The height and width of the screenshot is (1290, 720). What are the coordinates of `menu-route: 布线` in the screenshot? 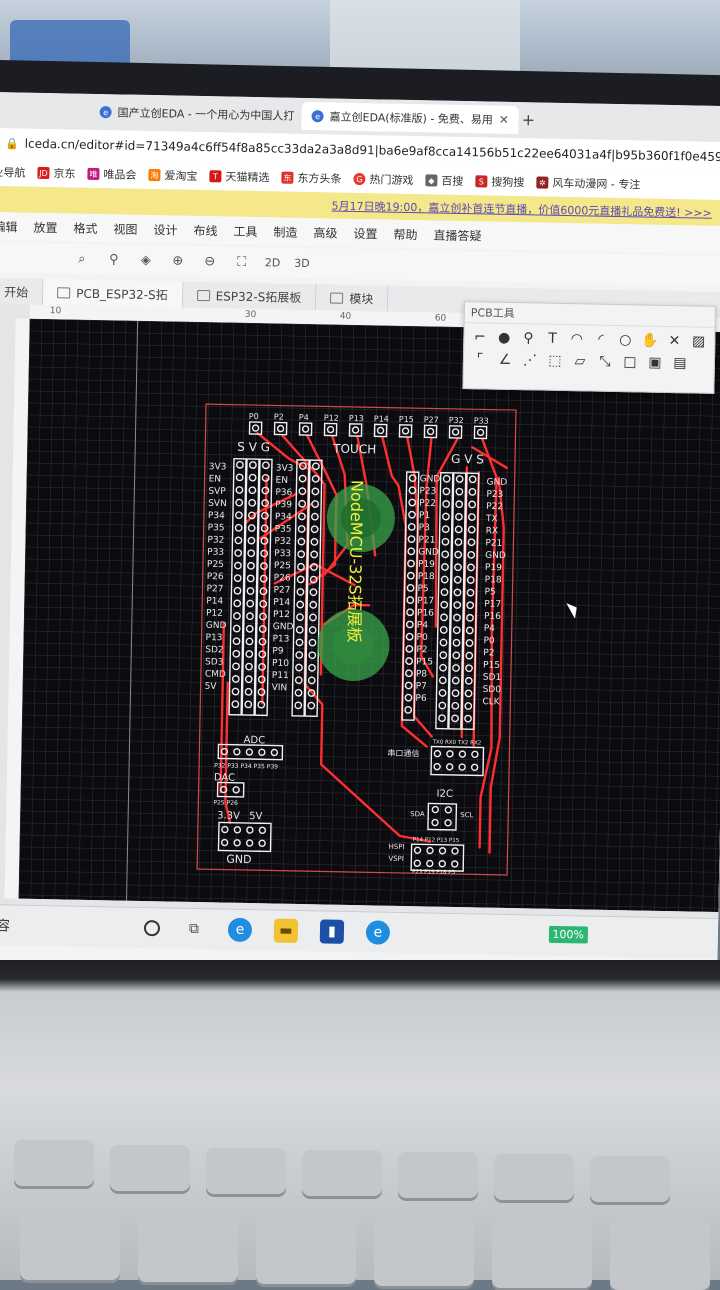 It's located at (205, 229).